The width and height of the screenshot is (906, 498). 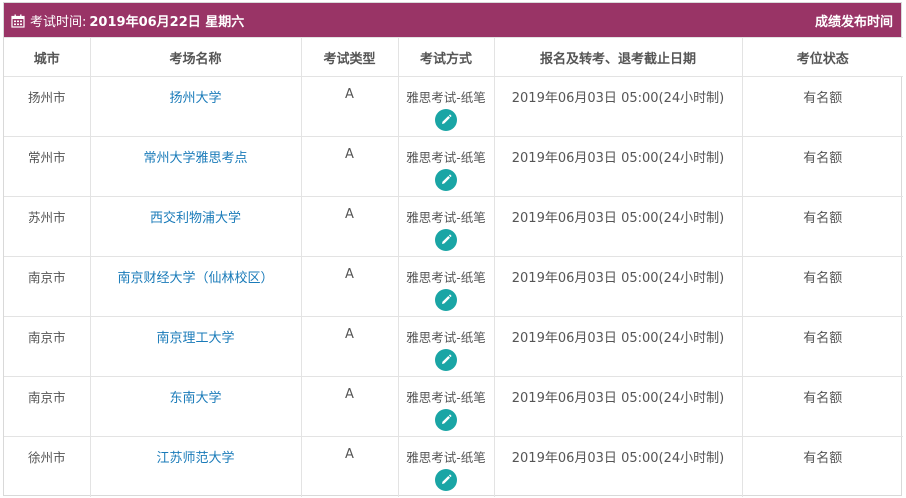 I want to click on column-header-method: 考试方式, so click(x=446, y=57).